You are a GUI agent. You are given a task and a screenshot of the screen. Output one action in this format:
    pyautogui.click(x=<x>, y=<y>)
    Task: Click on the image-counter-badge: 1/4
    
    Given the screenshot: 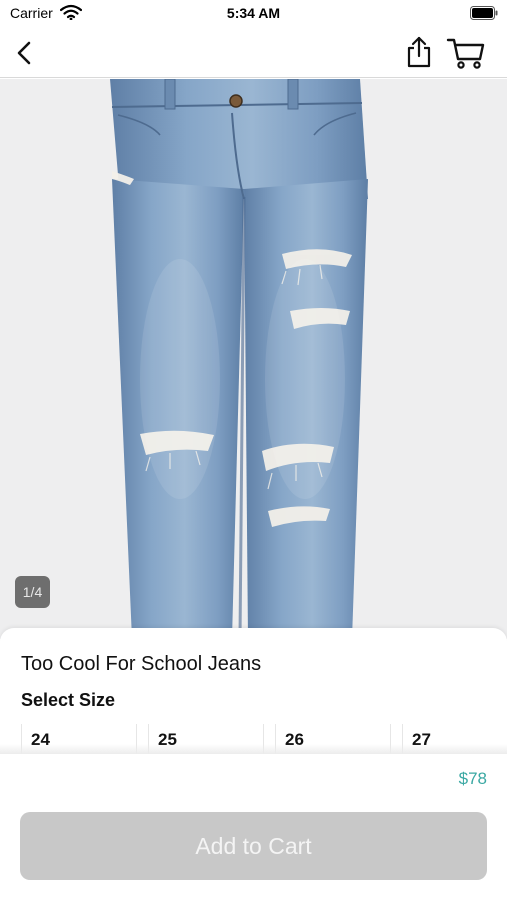 What is the action you would take?
    pyautogui.click(x=32, y=592)
    